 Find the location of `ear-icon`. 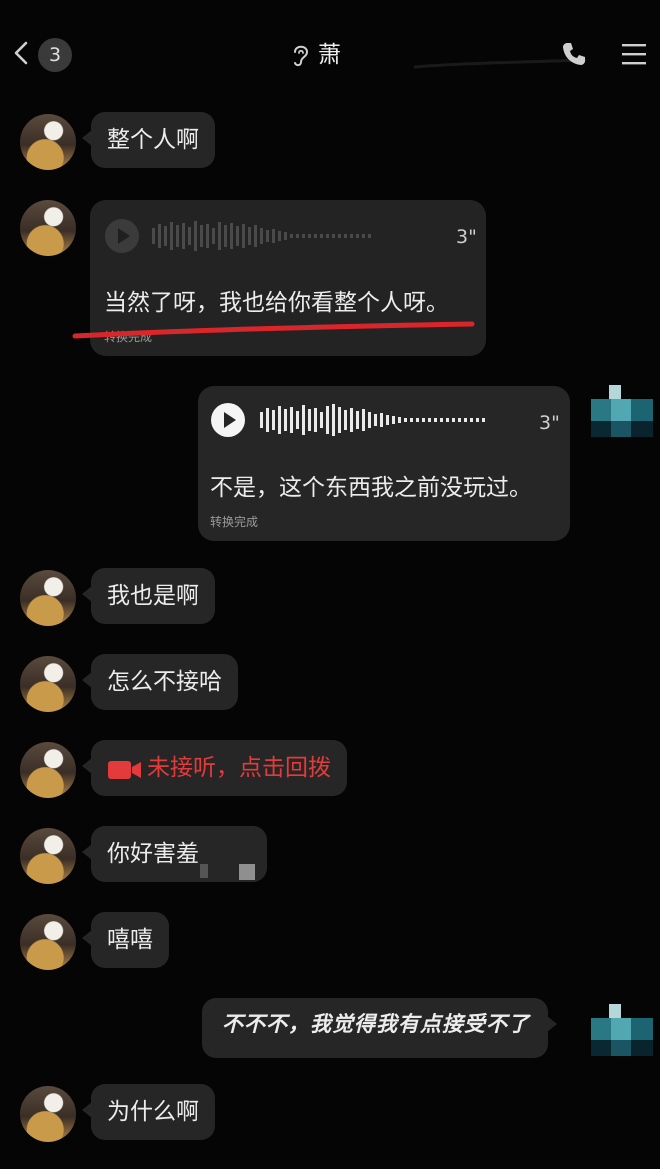

ear-icon is located at coordinates (301, 55).